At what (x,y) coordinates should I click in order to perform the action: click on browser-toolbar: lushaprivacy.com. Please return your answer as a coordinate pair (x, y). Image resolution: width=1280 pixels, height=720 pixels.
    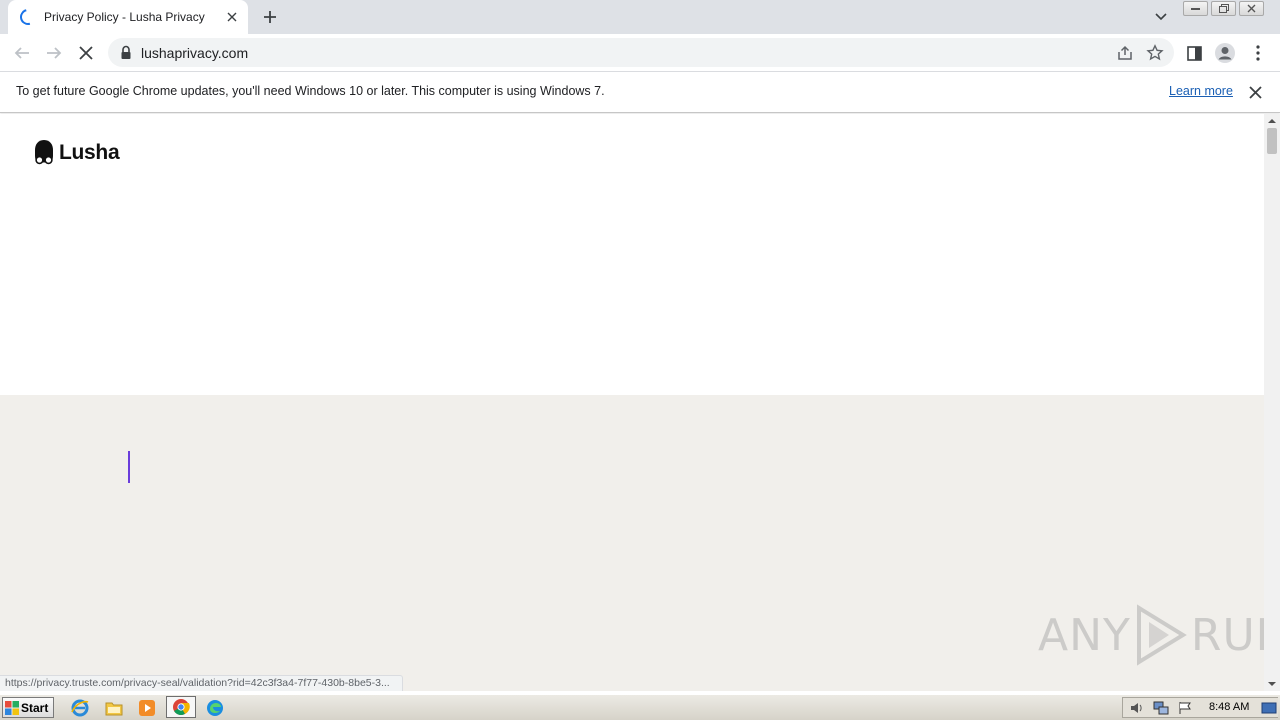
    Looking at the image, I should click on (640, 52).